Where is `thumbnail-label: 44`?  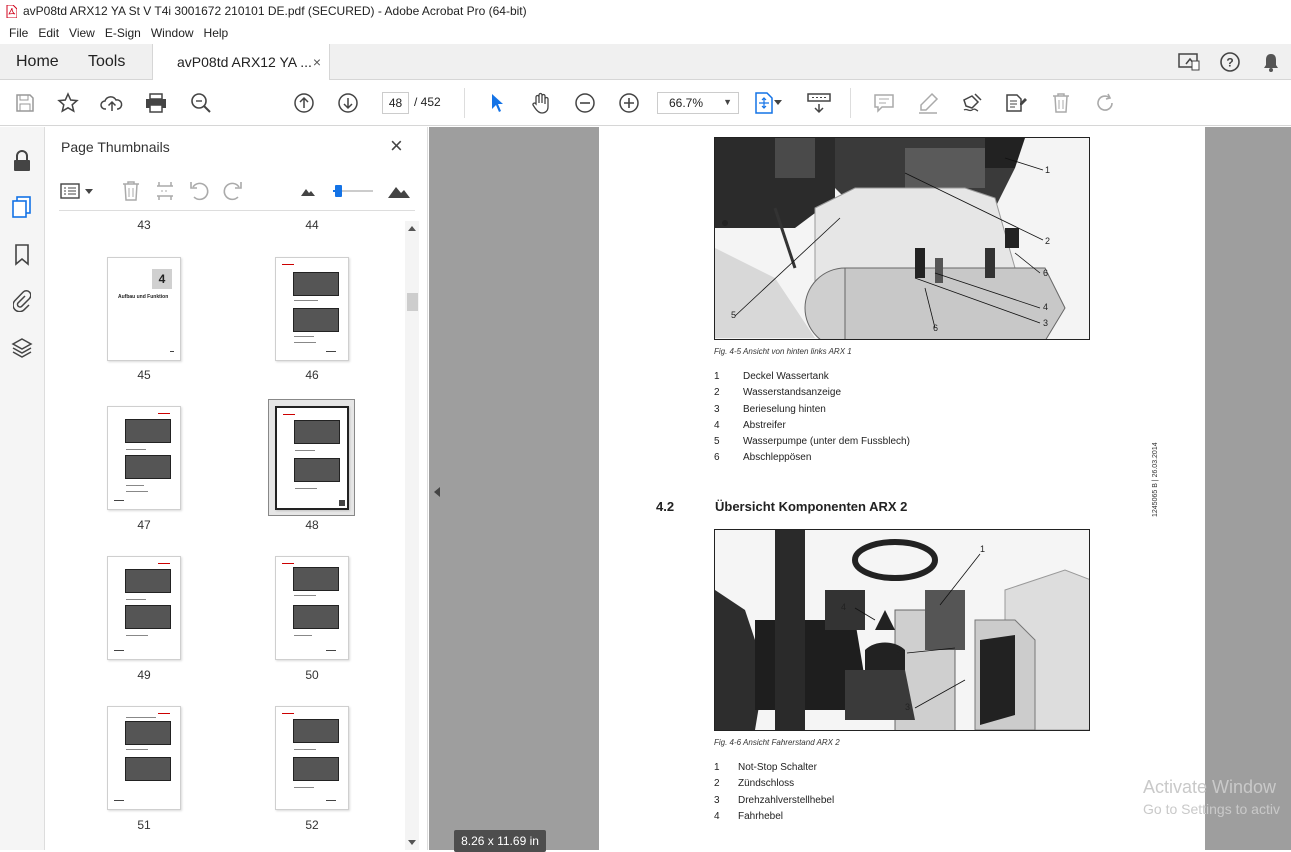
thumbnail-label: 44 is located at coordinates (312, 225).